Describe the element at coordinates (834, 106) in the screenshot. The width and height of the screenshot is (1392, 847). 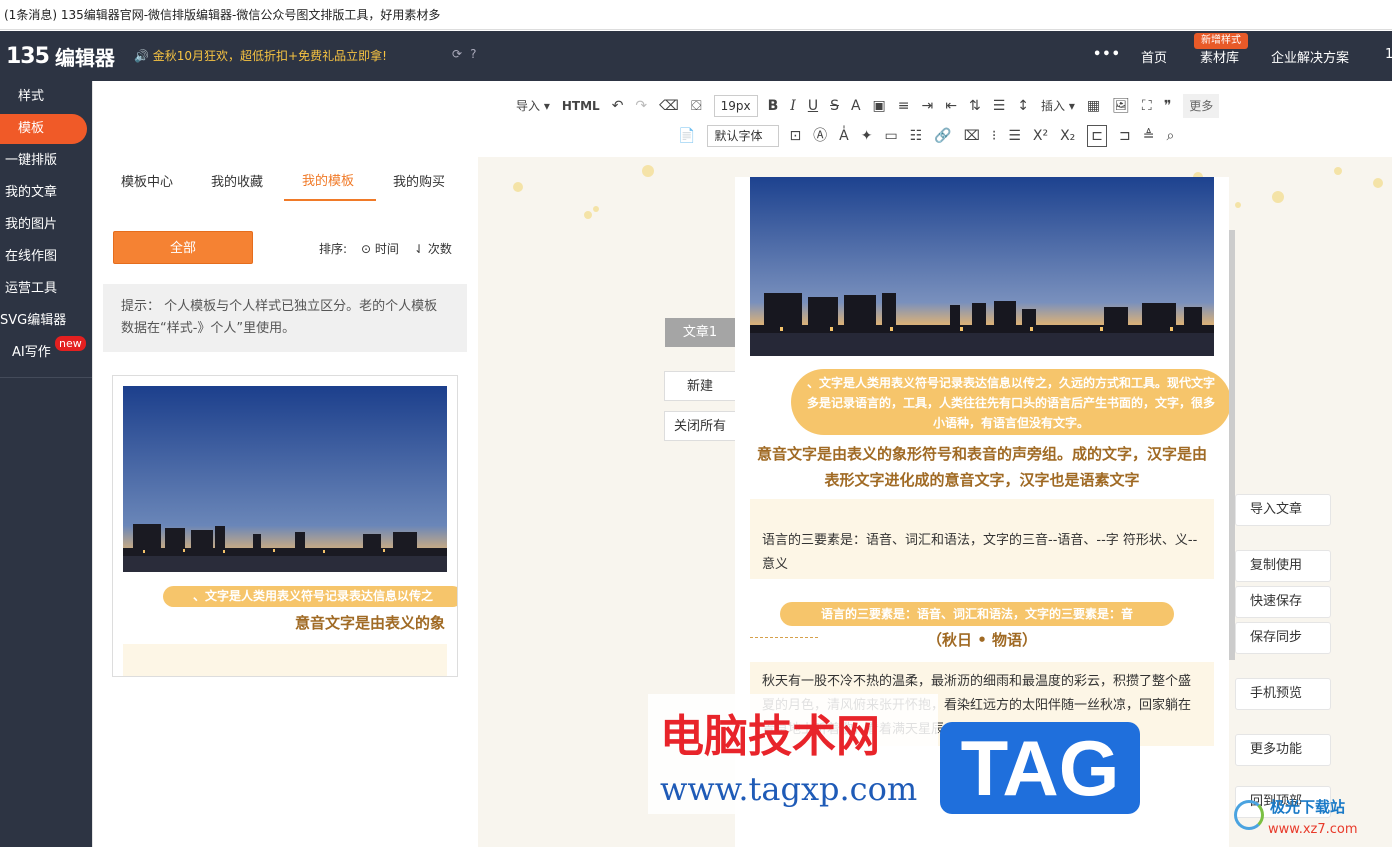
I see `strikethrough-icon: S` at that location.